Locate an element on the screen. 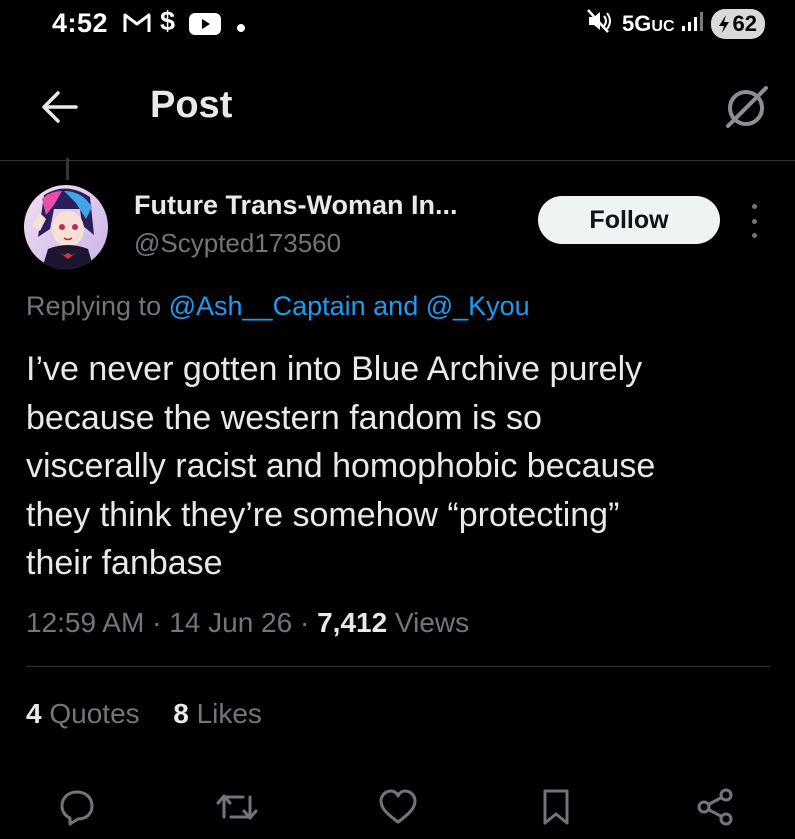 The image size is (795, 839). quotes-count: 4 is located at coordinates (34, 713).